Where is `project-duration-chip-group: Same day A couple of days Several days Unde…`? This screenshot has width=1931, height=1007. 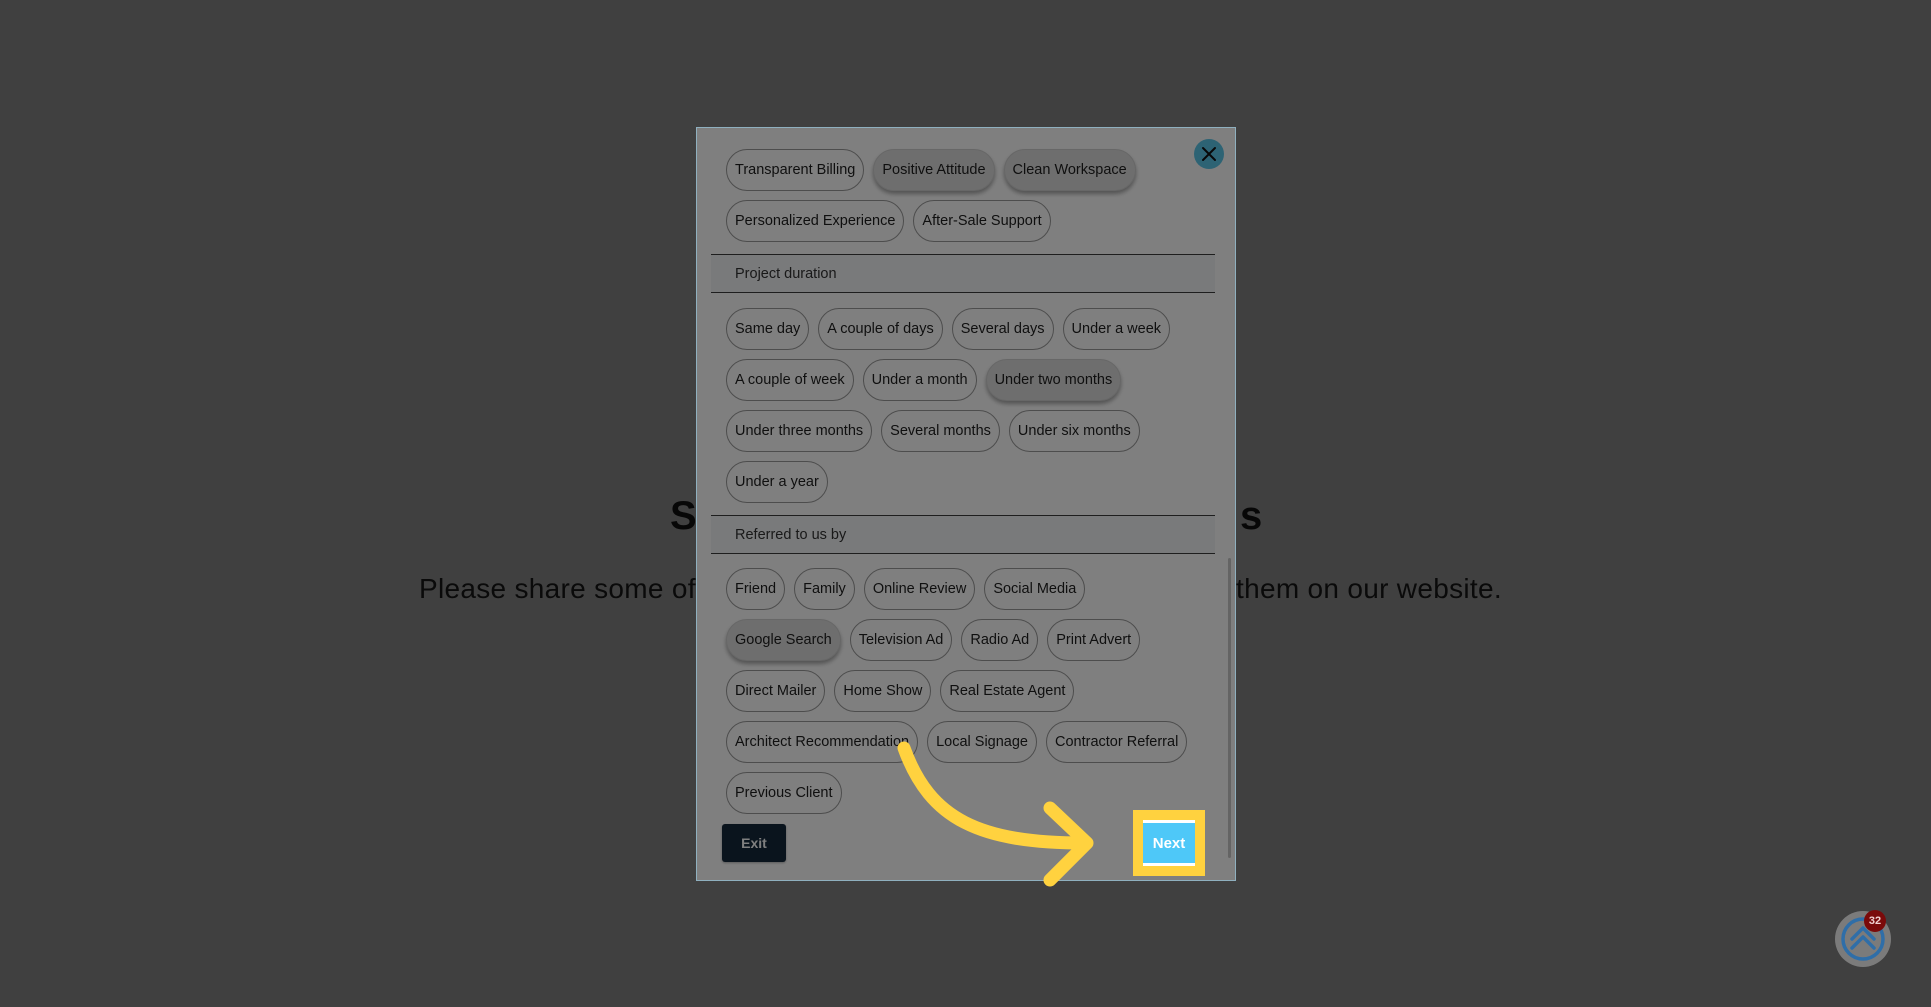
project-duration-chip-group: Same day A couple of days Several days Unde… is located at coordinates (961, 405).